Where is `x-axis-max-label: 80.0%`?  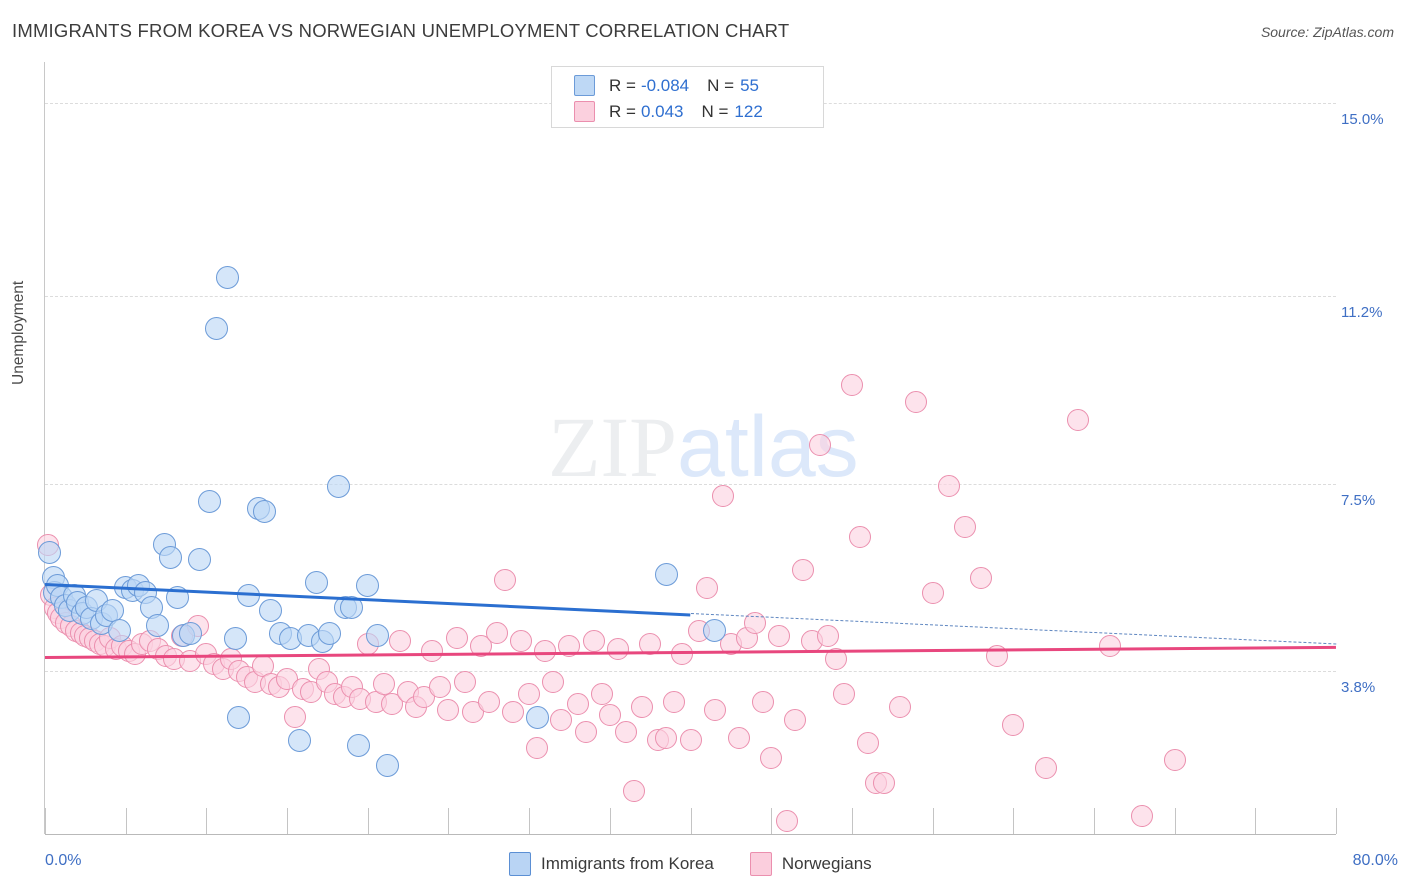 x-axis-max-label: 80.0% is located at coordinates (1375, 860).